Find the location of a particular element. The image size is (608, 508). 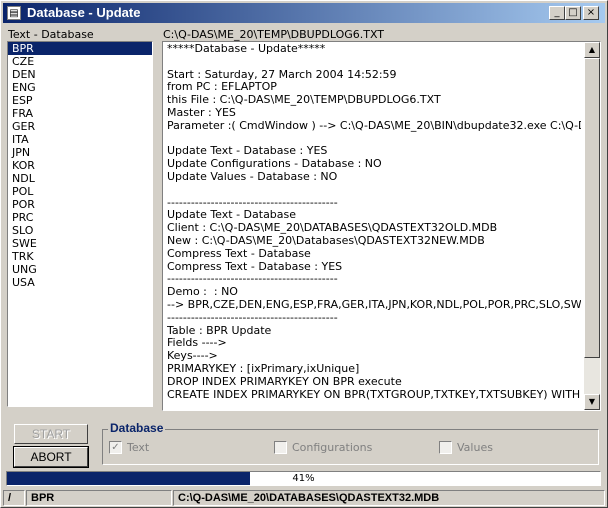

text-checkbox: ✓ is located at coordinates (115, 447).